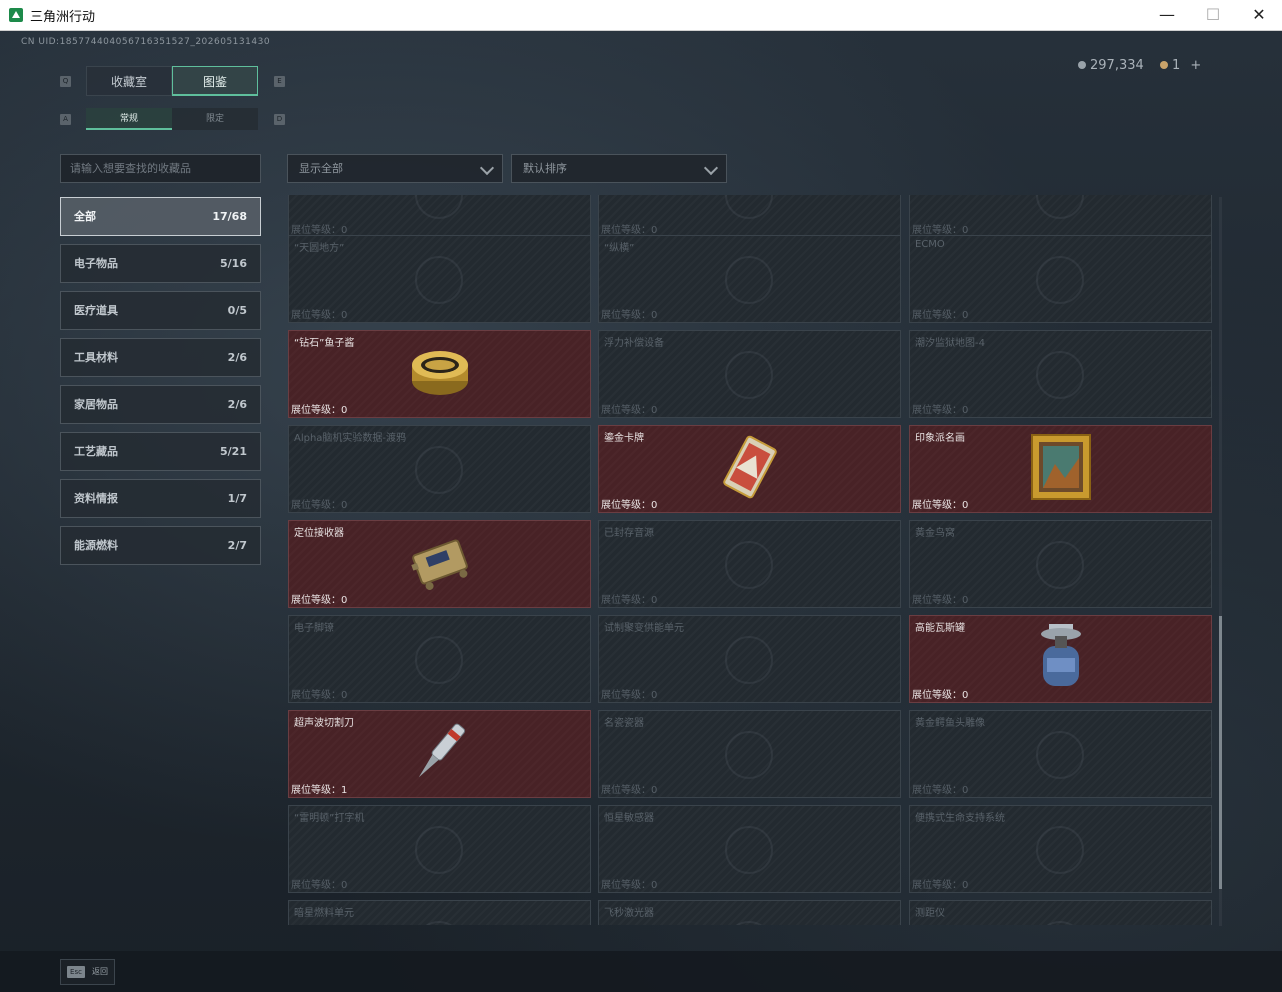 The height and width of the screenshot is (992, 1282). What do you see at coordinates (160, 545) in the screenshot?
I see `category-item: 能源燃料 2/7` at bounding box center [160, 545].